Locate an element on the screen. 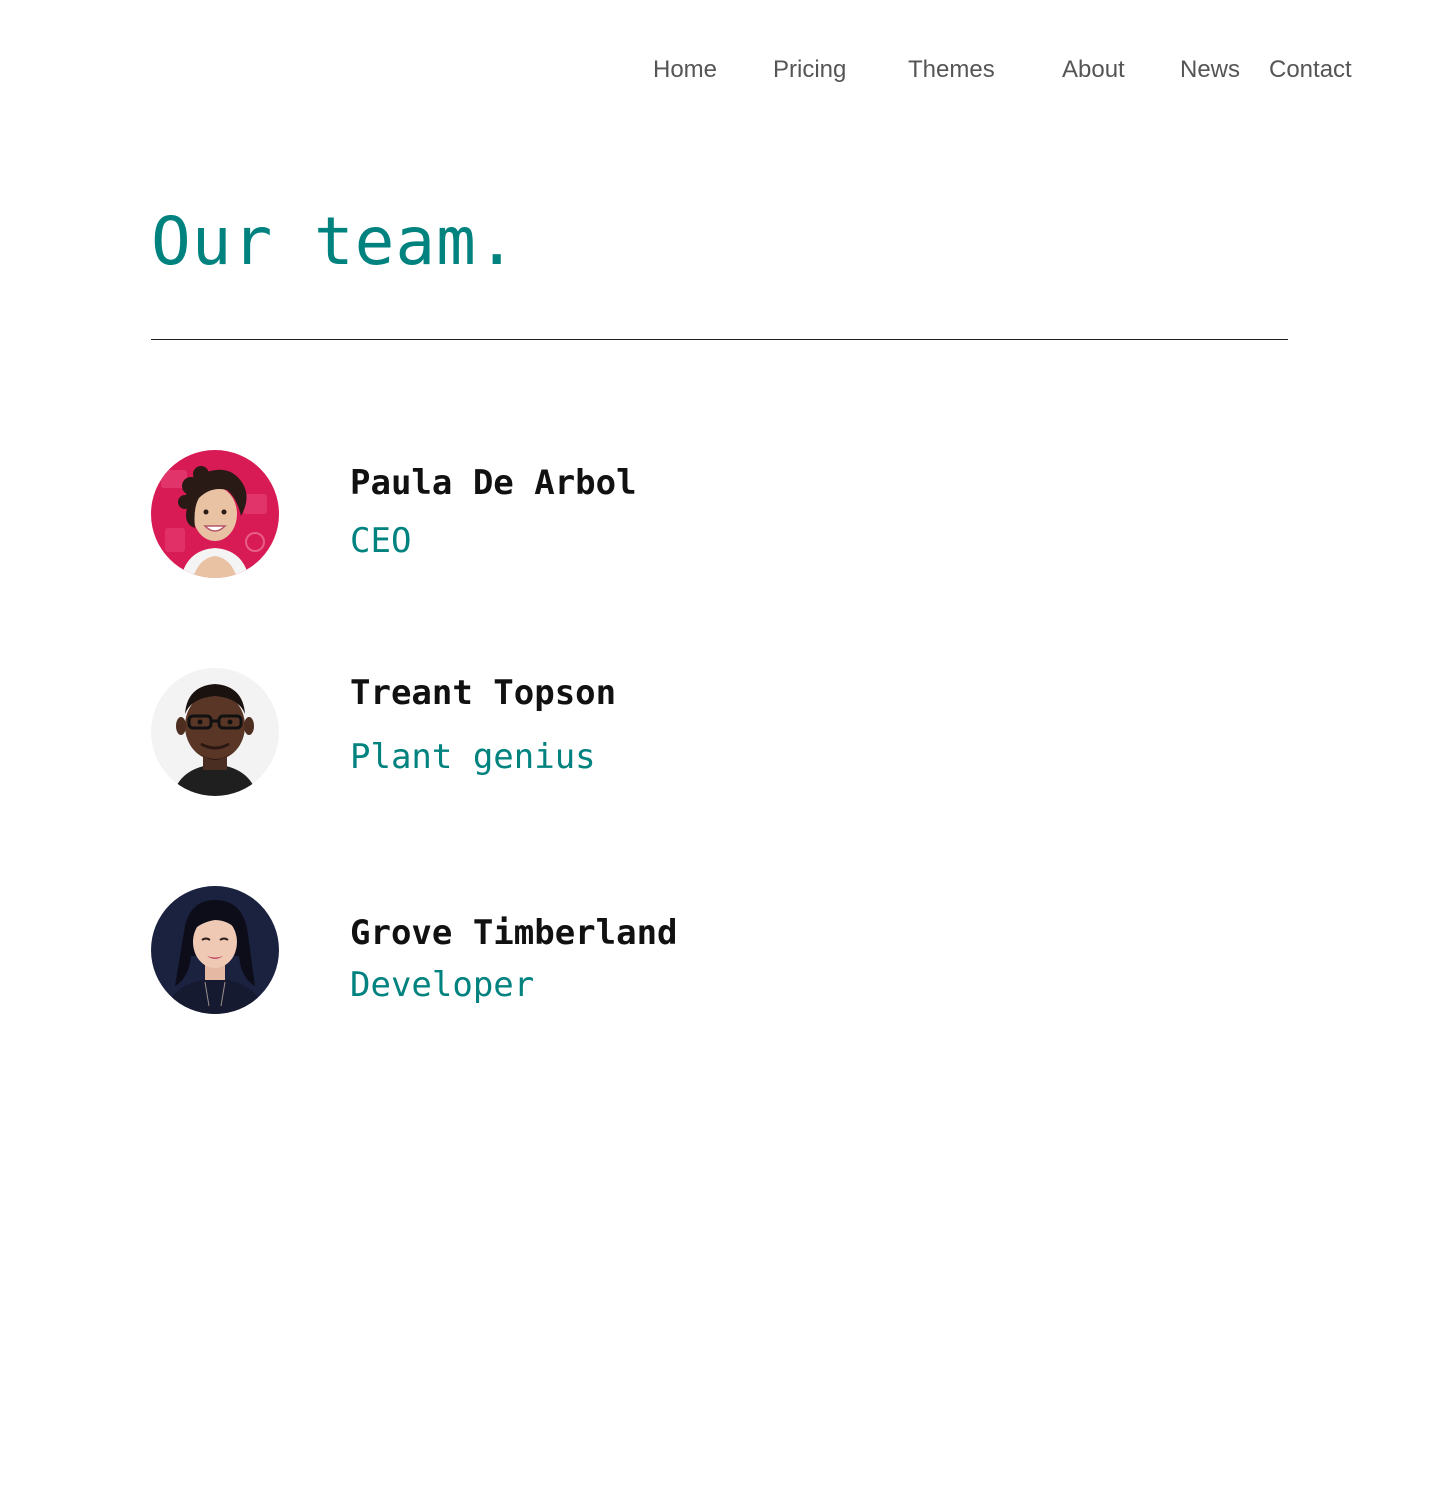 This screenshot has width=1440, height=1500. member-name: Grove Timberland is located at coordinates (514, 933).